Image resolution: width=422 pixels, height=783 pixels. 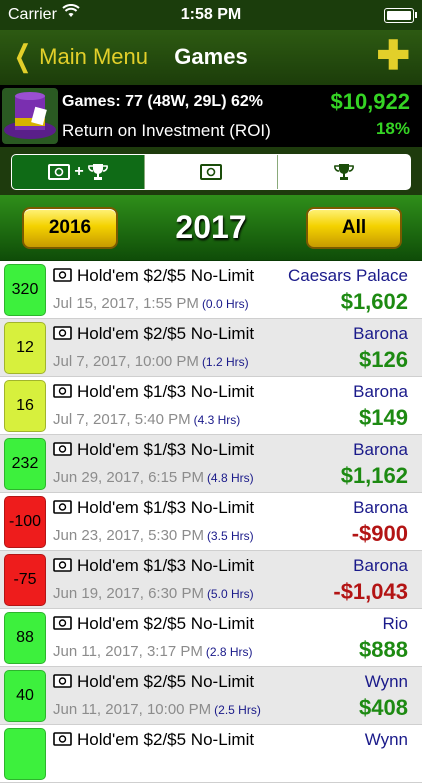 What do you see at coordinates (386, 739) in the screenshot?
I see `venue-name: Wynn` at bounding box center [386, 739].